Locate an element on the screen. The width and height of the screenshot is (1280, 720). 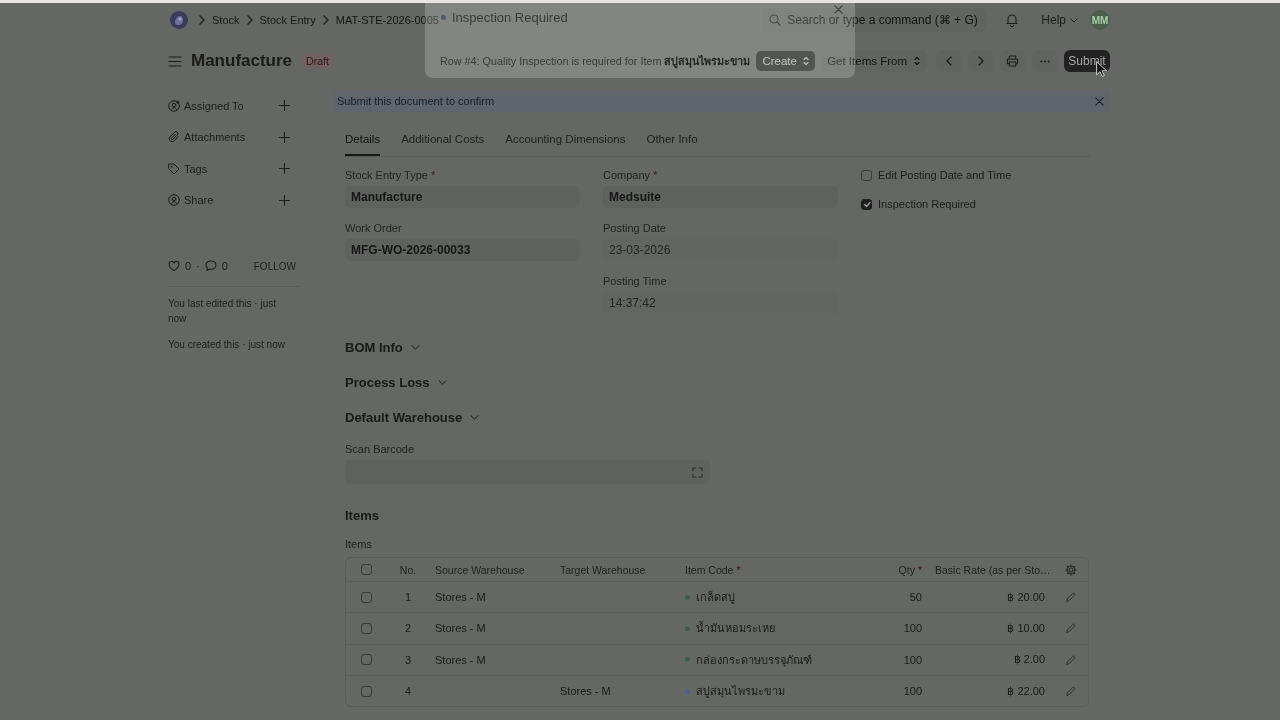
item-code: กล่องกระดาษบรรจุภัณฑ์ is located at coordinates (754, 659).